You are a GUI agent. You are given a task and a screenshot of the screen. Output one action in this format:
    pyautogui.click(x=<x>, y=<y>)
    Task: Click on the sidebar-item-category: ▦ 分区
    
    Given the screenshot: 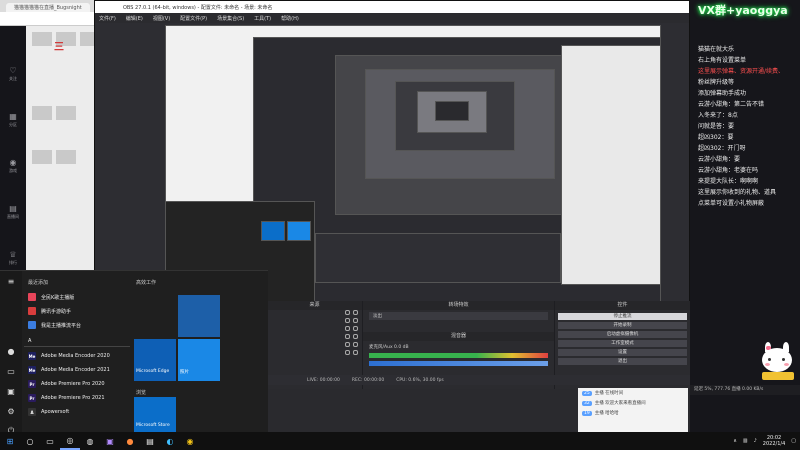 What is the action you would take?
    pyautogui.click(x=13, y=122)
    